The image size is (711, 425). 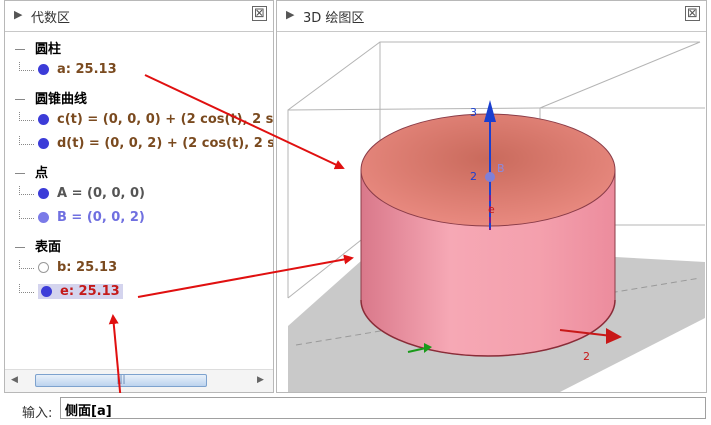 I want to click on command-input: 侧面[a], so click(x=383, y=408).